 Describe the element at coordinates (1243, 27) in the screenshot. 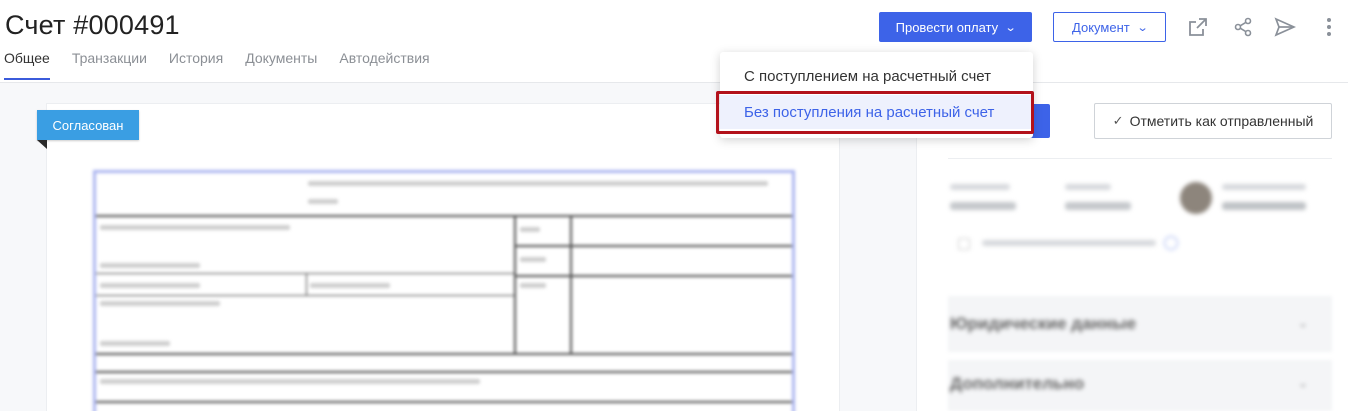

I see `share-icon` at that location.